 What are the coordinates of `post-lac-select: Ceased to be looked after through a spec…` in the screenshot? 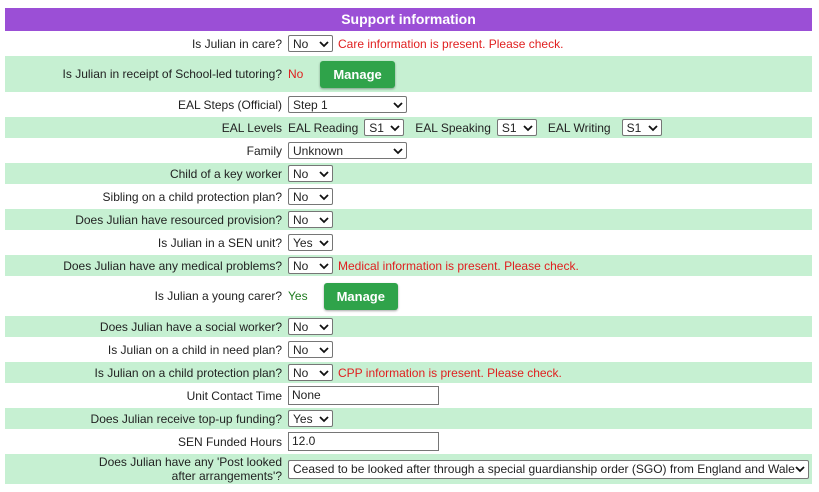 It's located at (548, 469).